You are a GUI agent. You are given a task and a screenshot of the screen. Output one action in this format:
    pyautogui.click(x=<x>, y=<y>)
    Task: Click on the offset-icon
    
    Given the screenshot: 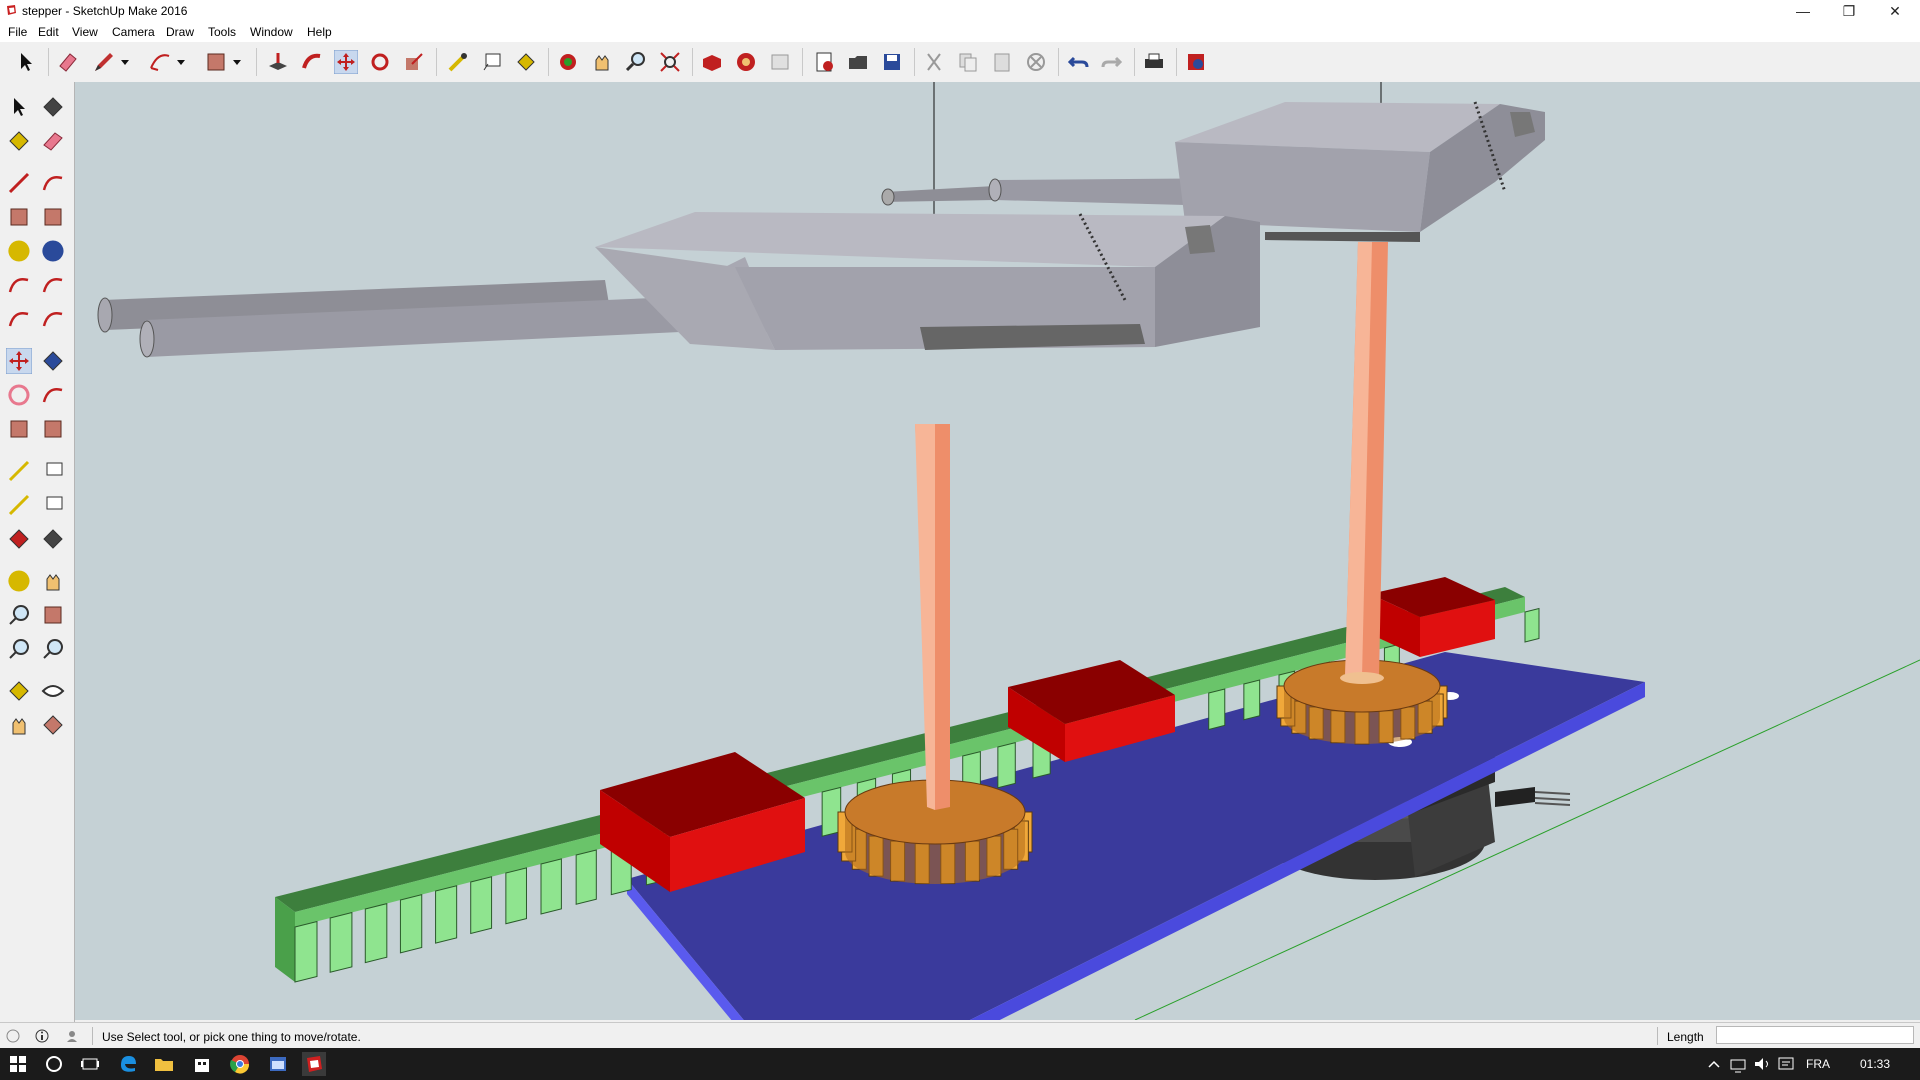 What is the action you would take?
    pyautogui.click(x=53, y=429)
    